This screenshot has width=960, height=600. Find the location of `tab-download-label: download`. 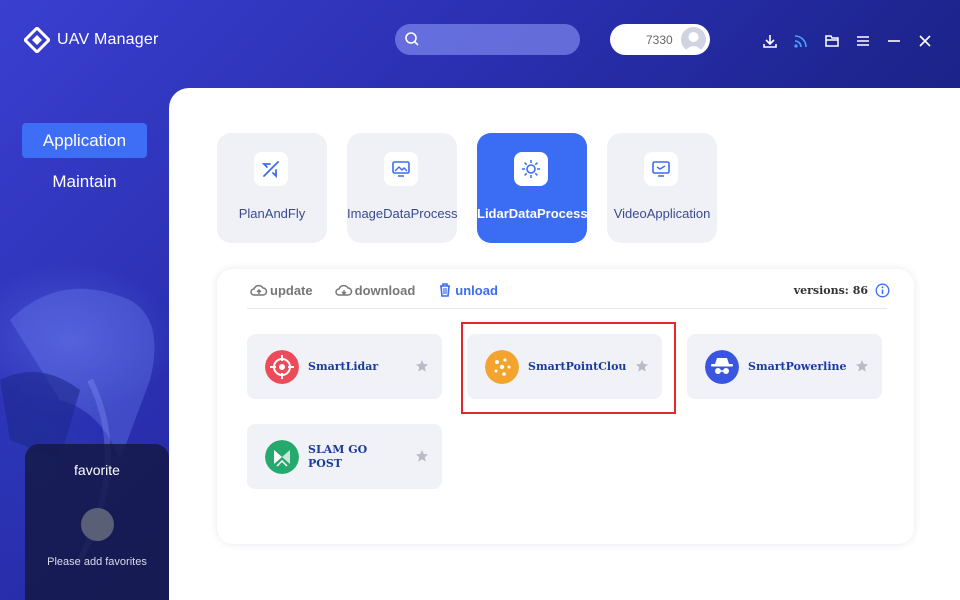

tab-download-label: download is located at coordinates (385, 290).